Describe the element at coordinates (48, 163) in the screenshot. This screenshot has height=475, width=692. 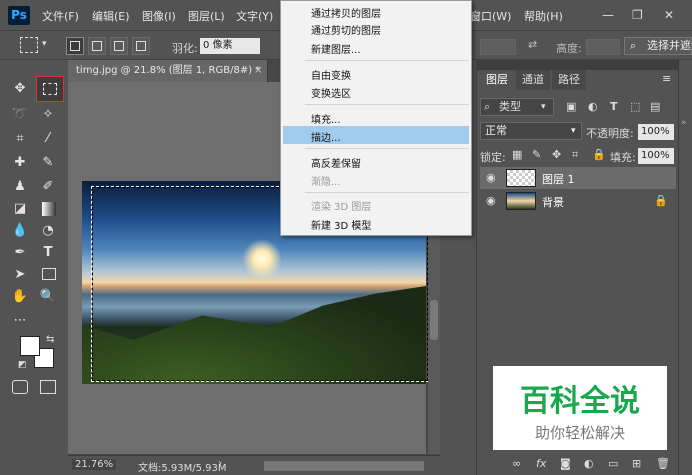
I see `brush-tool-icon: ✎` at that location.